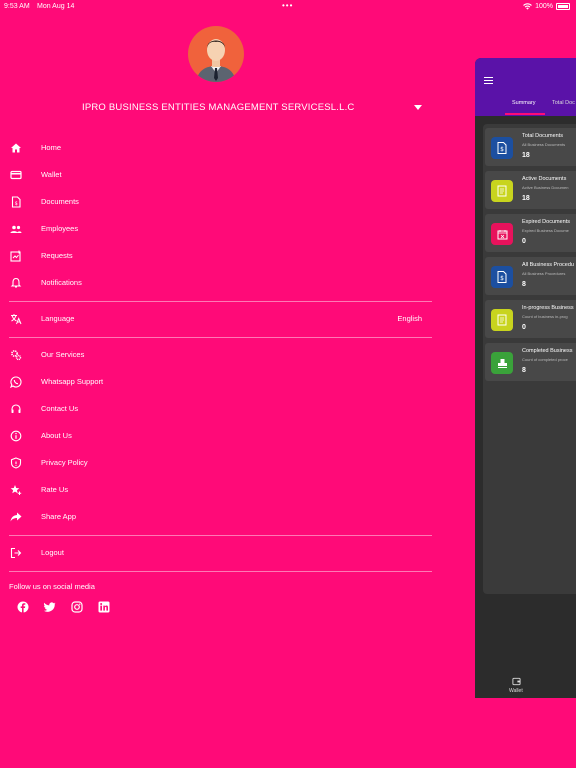 The width and height of the screenshot is (576, 768). I want to click on calendar-x-icon, so click(502, 234).